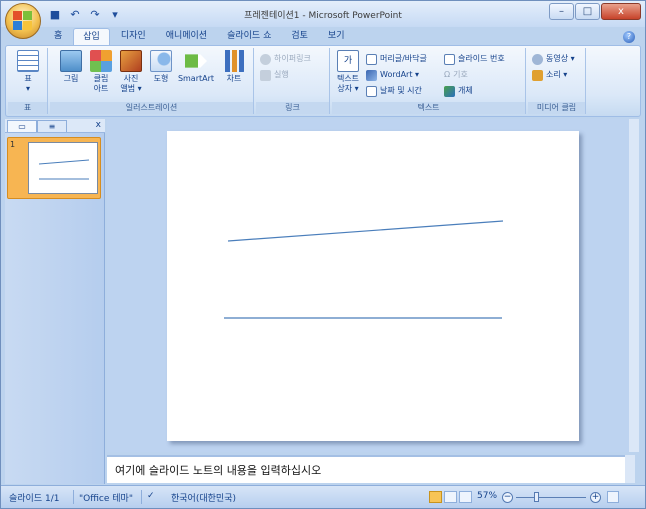  I want to click on office-button, so click(23, 21).